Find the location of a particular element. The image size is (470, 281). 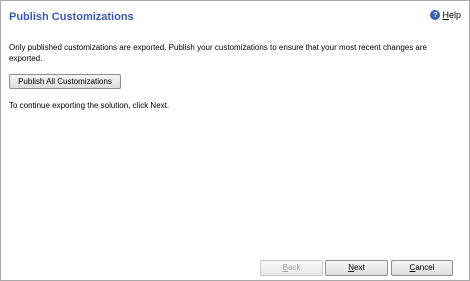

help-label-rest: elp is located at coordinates (454, 15).